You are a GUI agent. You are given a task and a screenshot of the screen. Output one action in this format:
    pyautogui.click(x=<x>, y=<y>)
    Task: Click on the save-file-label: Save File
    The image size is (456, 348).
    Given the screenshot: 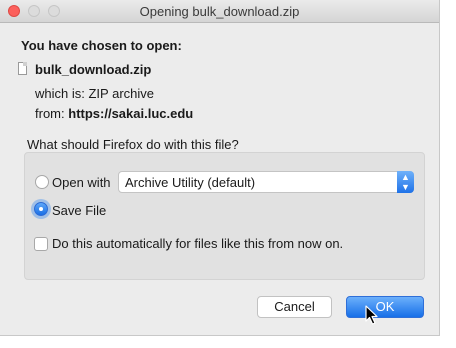 What is the action you would take?
    pyautogui.click(x=79, y=210)
    